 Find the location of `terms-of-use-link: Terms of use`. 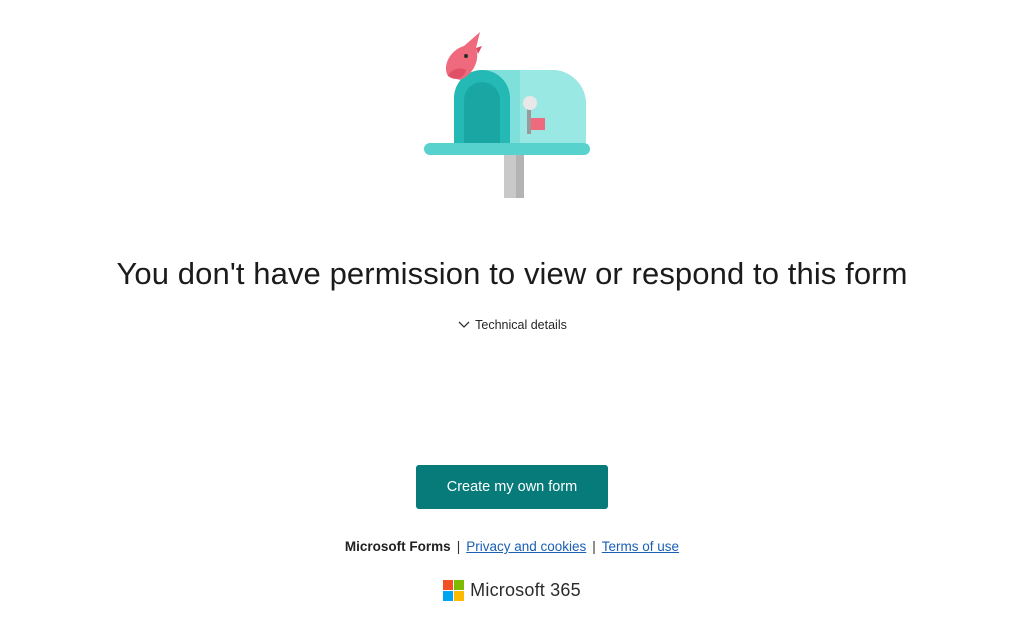

terms-of-use-link: Terms of use is located at coordinates (640, 546).